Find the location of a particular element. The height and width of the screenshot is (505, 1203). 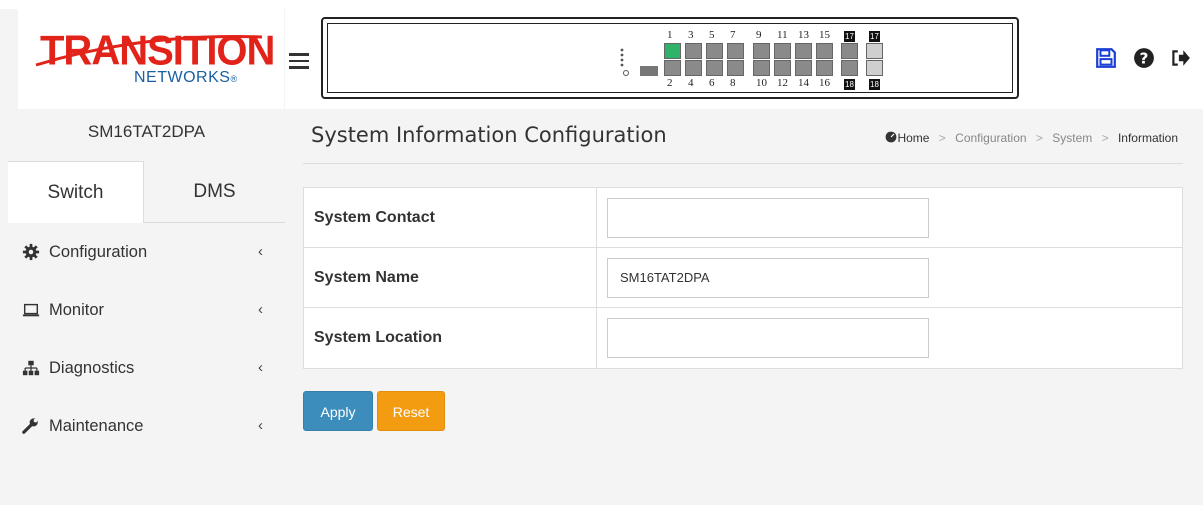

port-3-top is located at coordinates (693, 51).